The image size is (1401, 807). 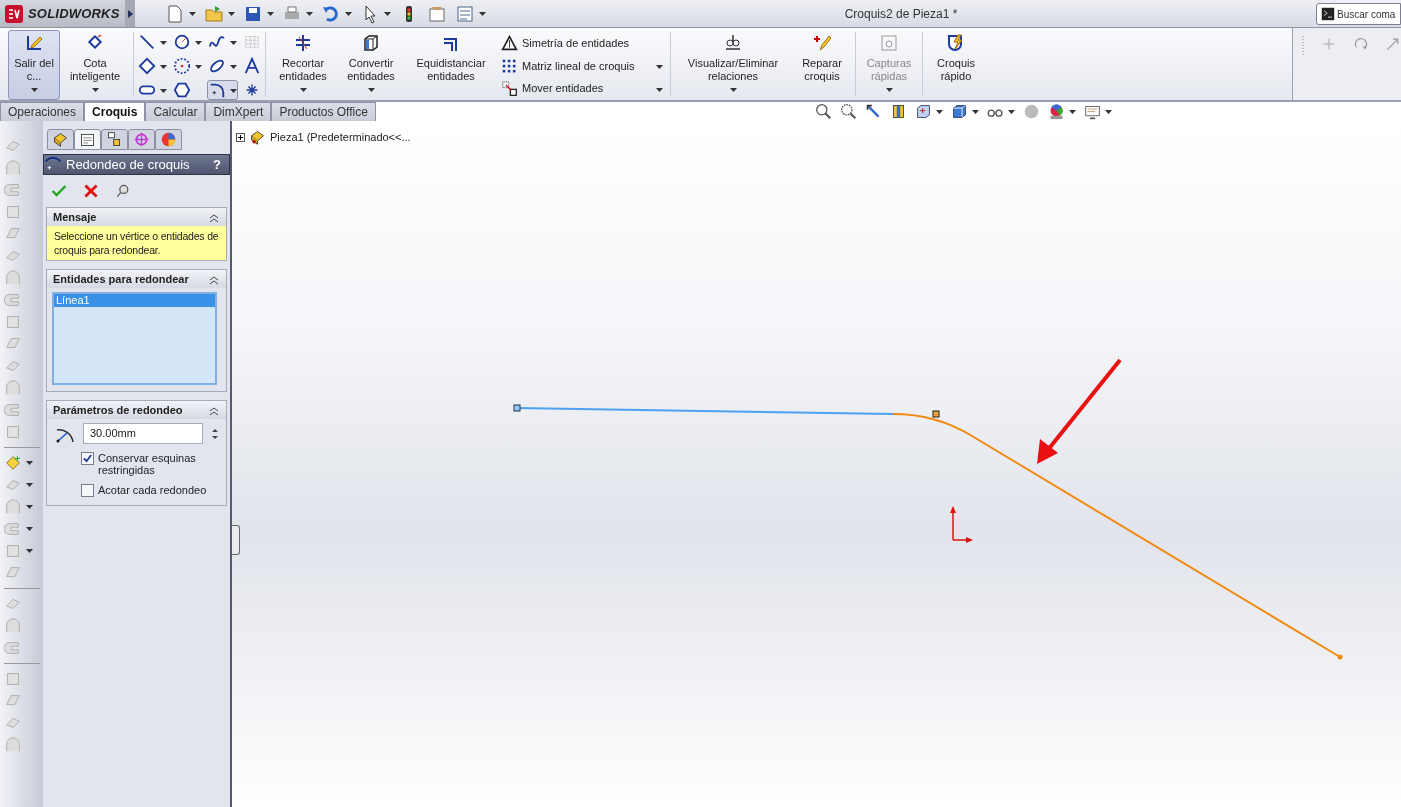 I want to click on display-style-icon, so click(x=959, y=111).